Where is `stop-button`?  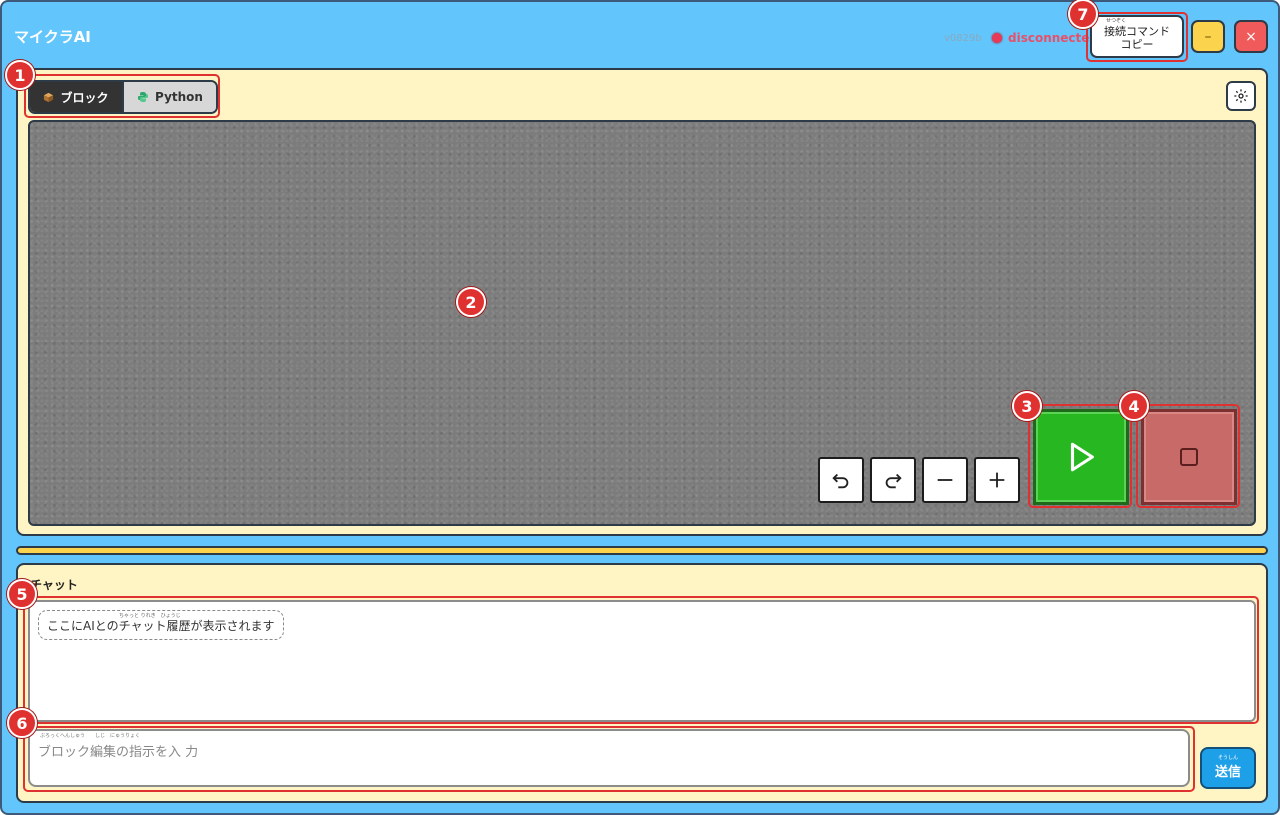
stop-button is located at coordinates (1189, 457).